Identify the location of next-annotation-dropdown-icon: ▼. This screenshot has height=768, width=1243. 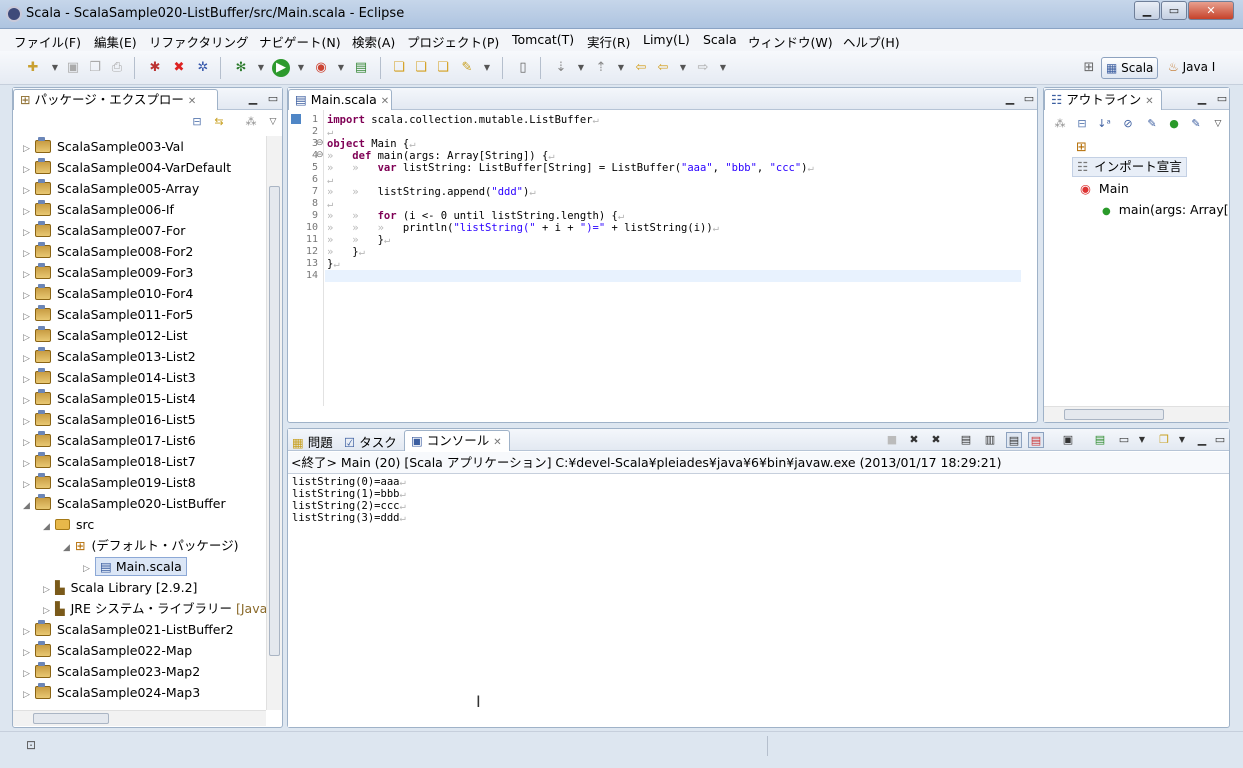
(581, 68).